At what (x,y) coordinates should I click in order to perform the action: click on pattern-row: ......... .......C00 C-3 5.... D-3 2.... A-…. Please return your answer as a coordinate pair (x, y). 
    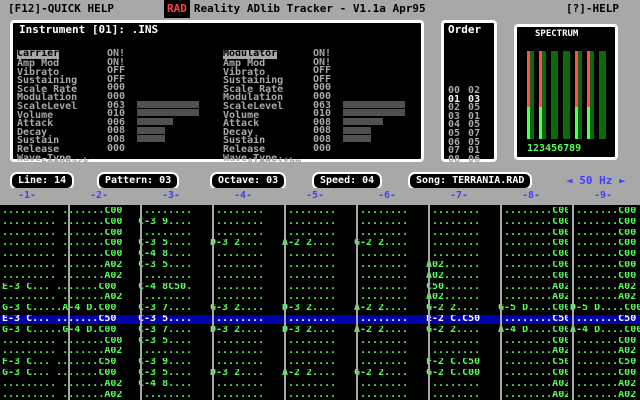
    Looking at the image, I should click on (320, 243).